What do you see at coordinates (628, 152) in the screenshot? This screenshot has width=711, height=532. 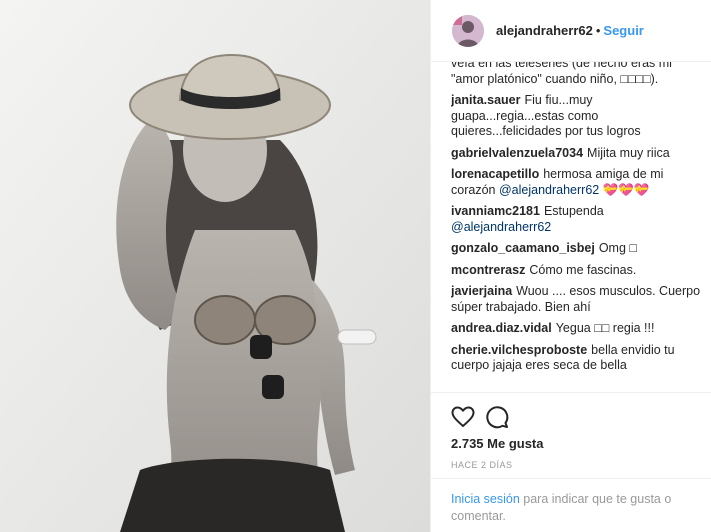 I see `comment-text: Mijita muy riica` at bounding box center [628, 152].